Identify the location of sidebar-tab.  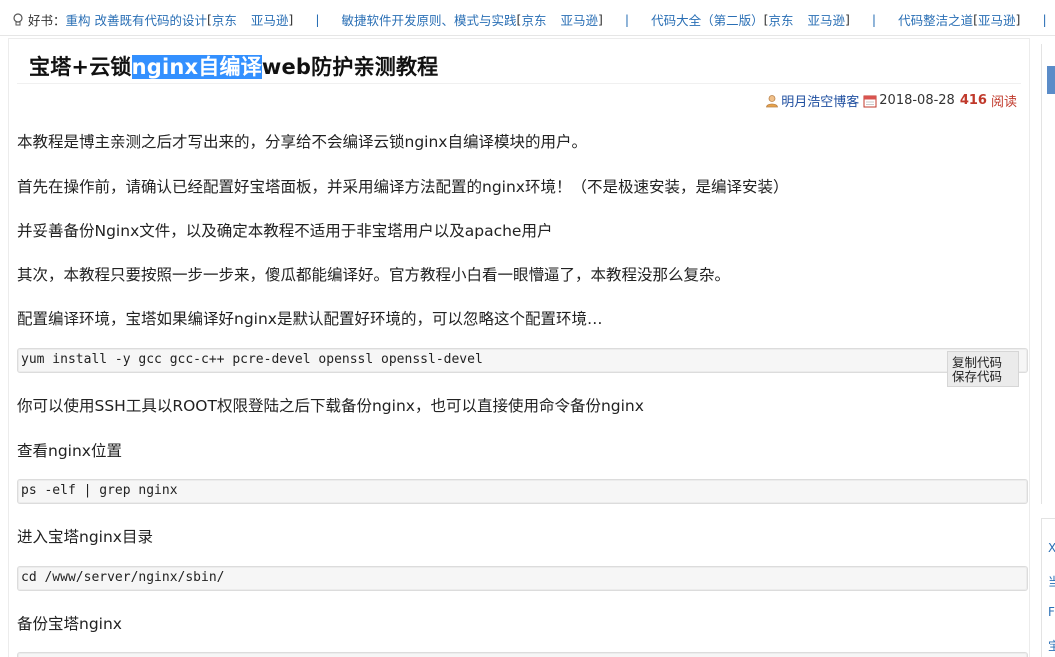
(1051, 80).